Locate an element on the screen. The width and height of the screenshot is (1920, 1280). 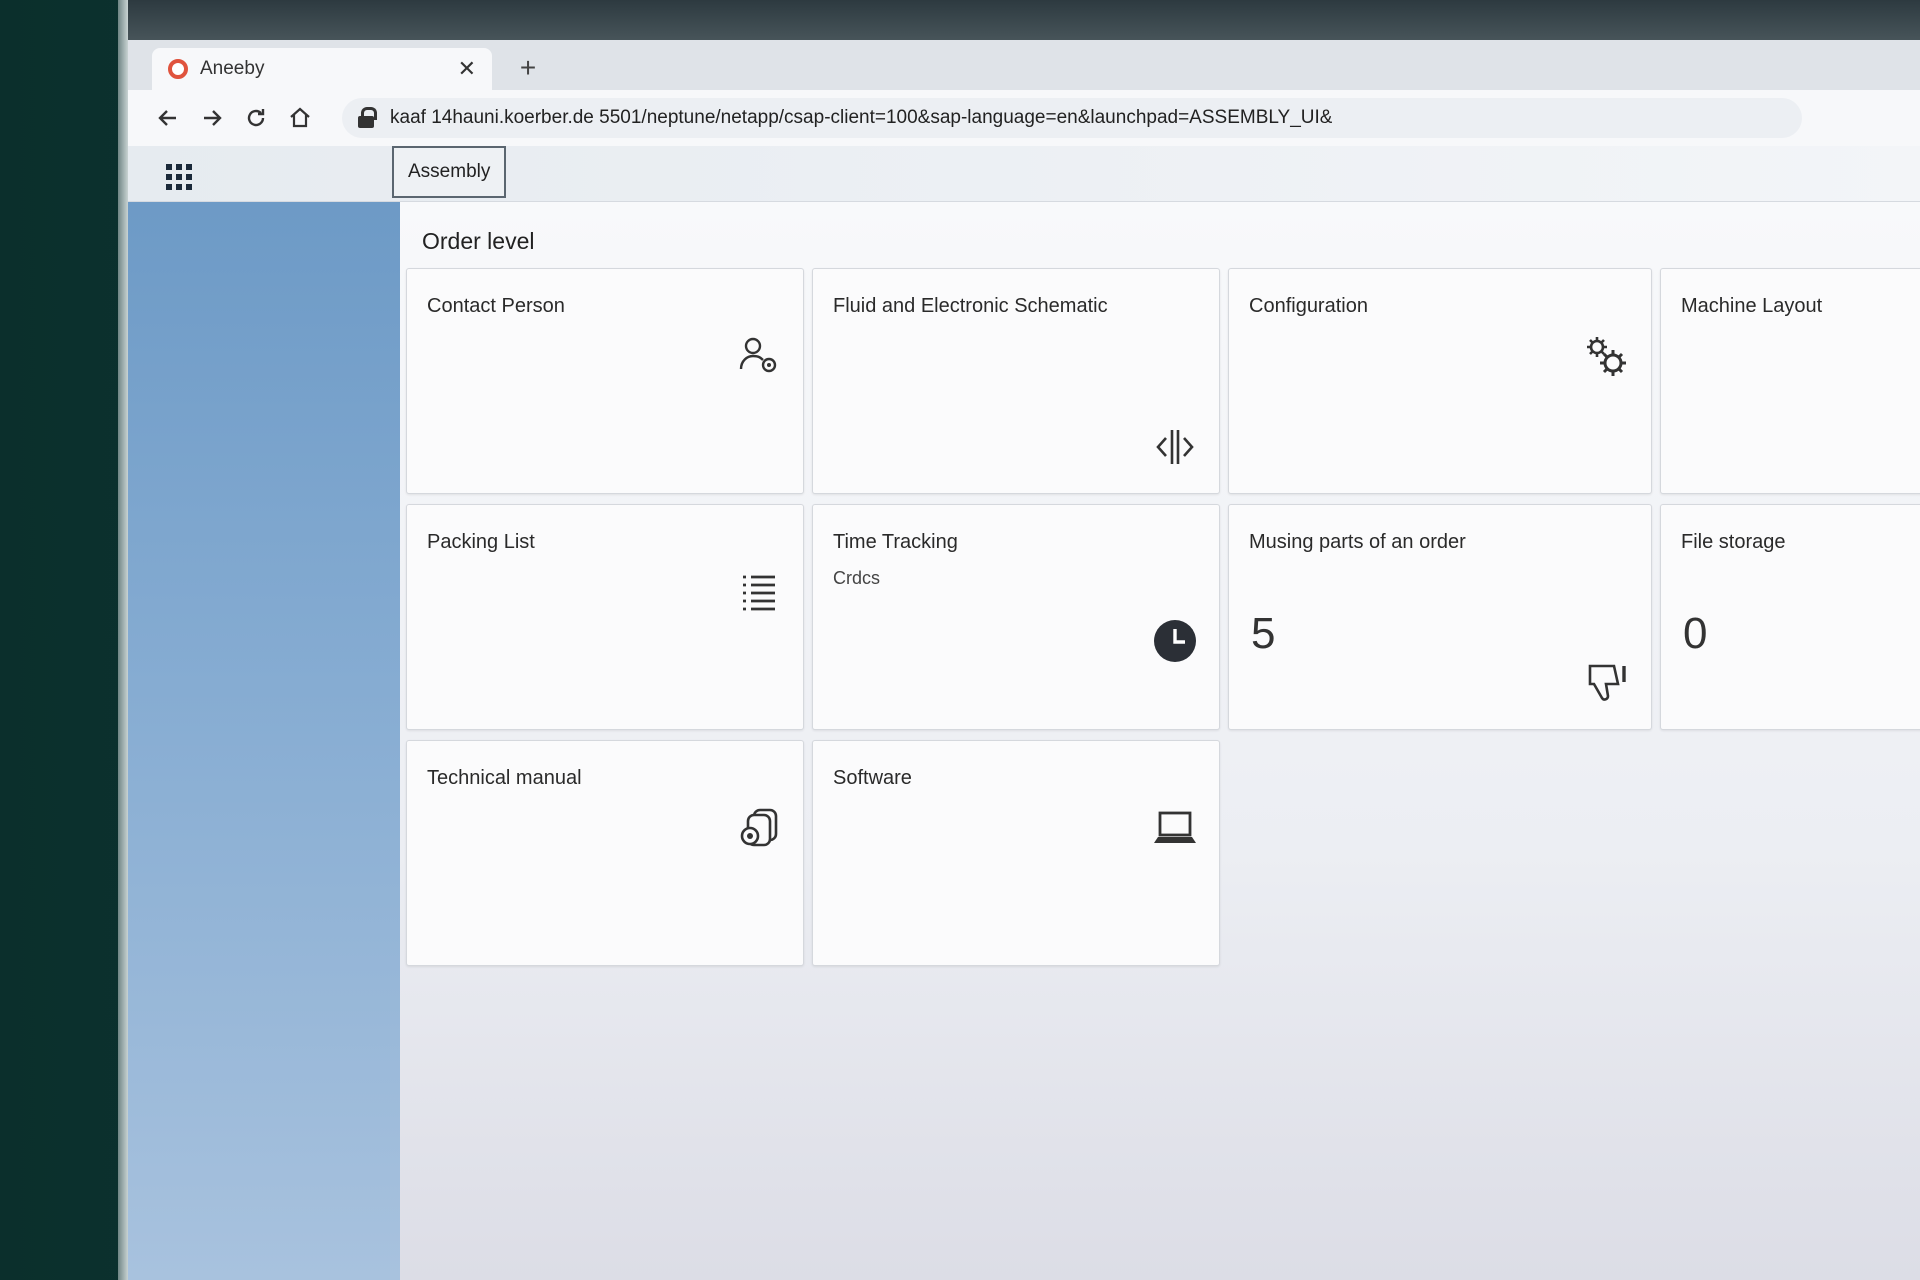
gears-icon is located at coordinates (1607, 357).